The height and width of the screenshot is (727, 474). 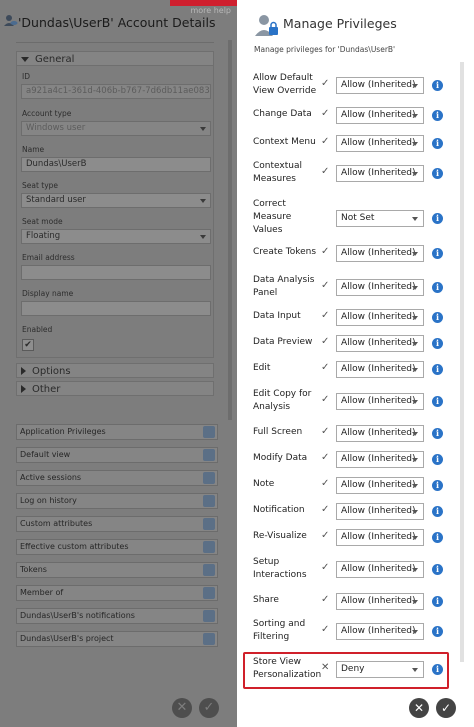 What do you see at coordinates (115, 370) in the screenshot?
I see `options-section-header: Options` at bounding box center [115, 370].